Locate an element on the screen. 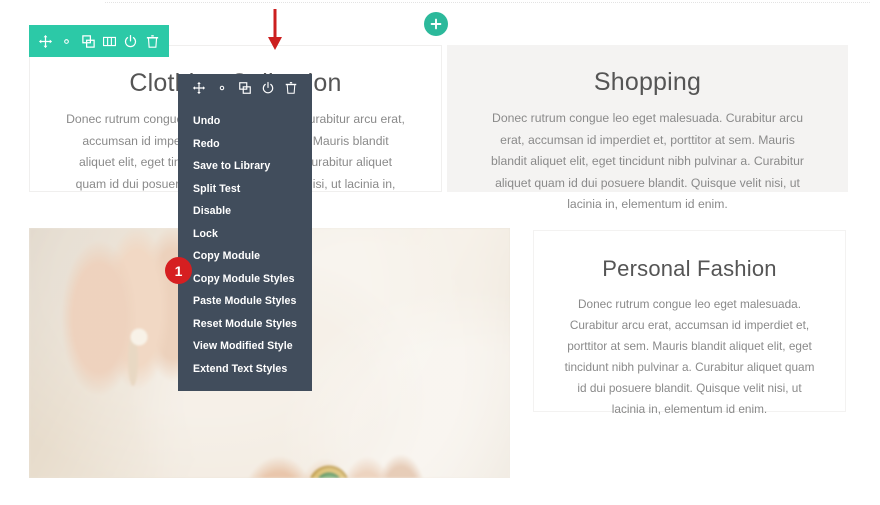  add-section-button is located at coordinates (436, 24).